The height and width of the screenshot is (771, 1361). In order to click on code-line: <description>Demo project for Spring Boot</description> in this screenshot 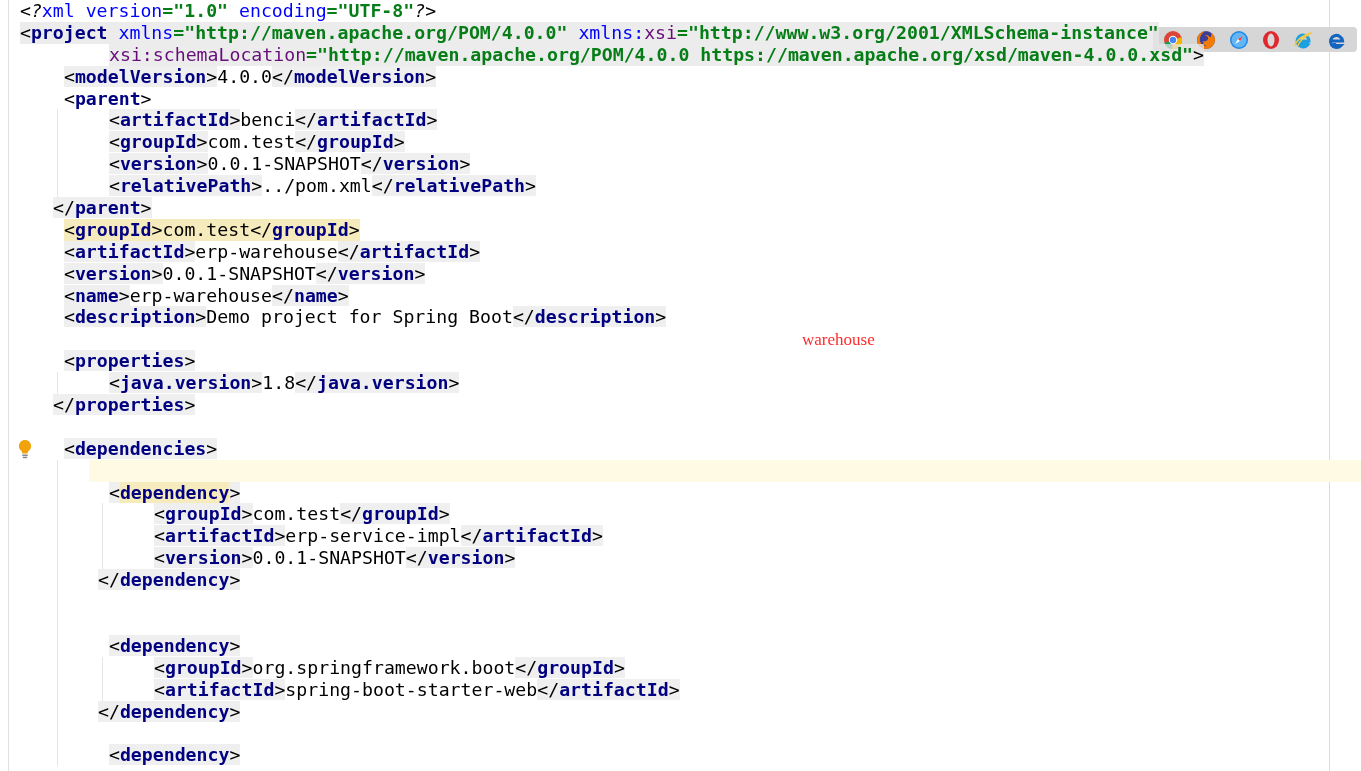, I will do `click(365, 317)`.